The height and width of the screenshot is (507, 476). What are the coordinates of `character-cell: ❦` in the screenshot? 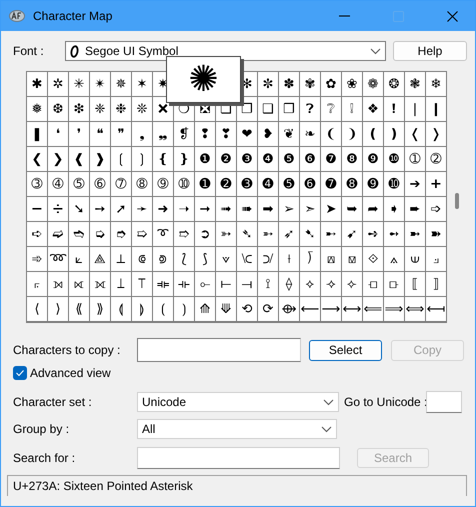 It's located at (289, 134).